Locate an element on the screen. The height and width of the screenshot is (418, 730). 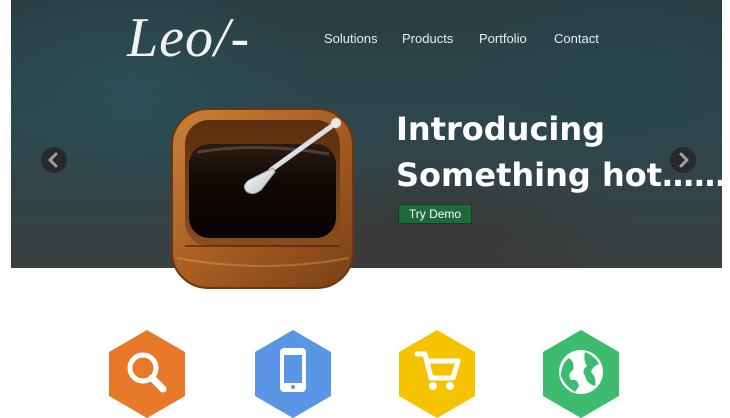
search-icon is located at coordinates (147, 374).